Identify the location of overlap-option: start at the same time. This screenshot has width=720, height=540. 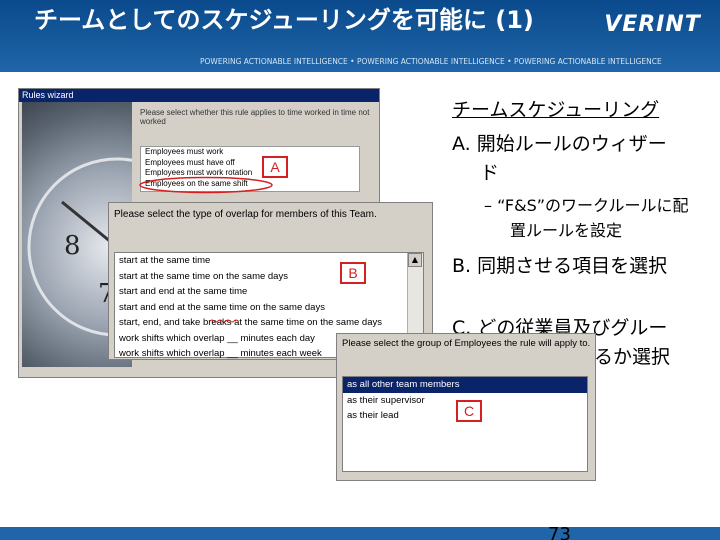
(269, 261).